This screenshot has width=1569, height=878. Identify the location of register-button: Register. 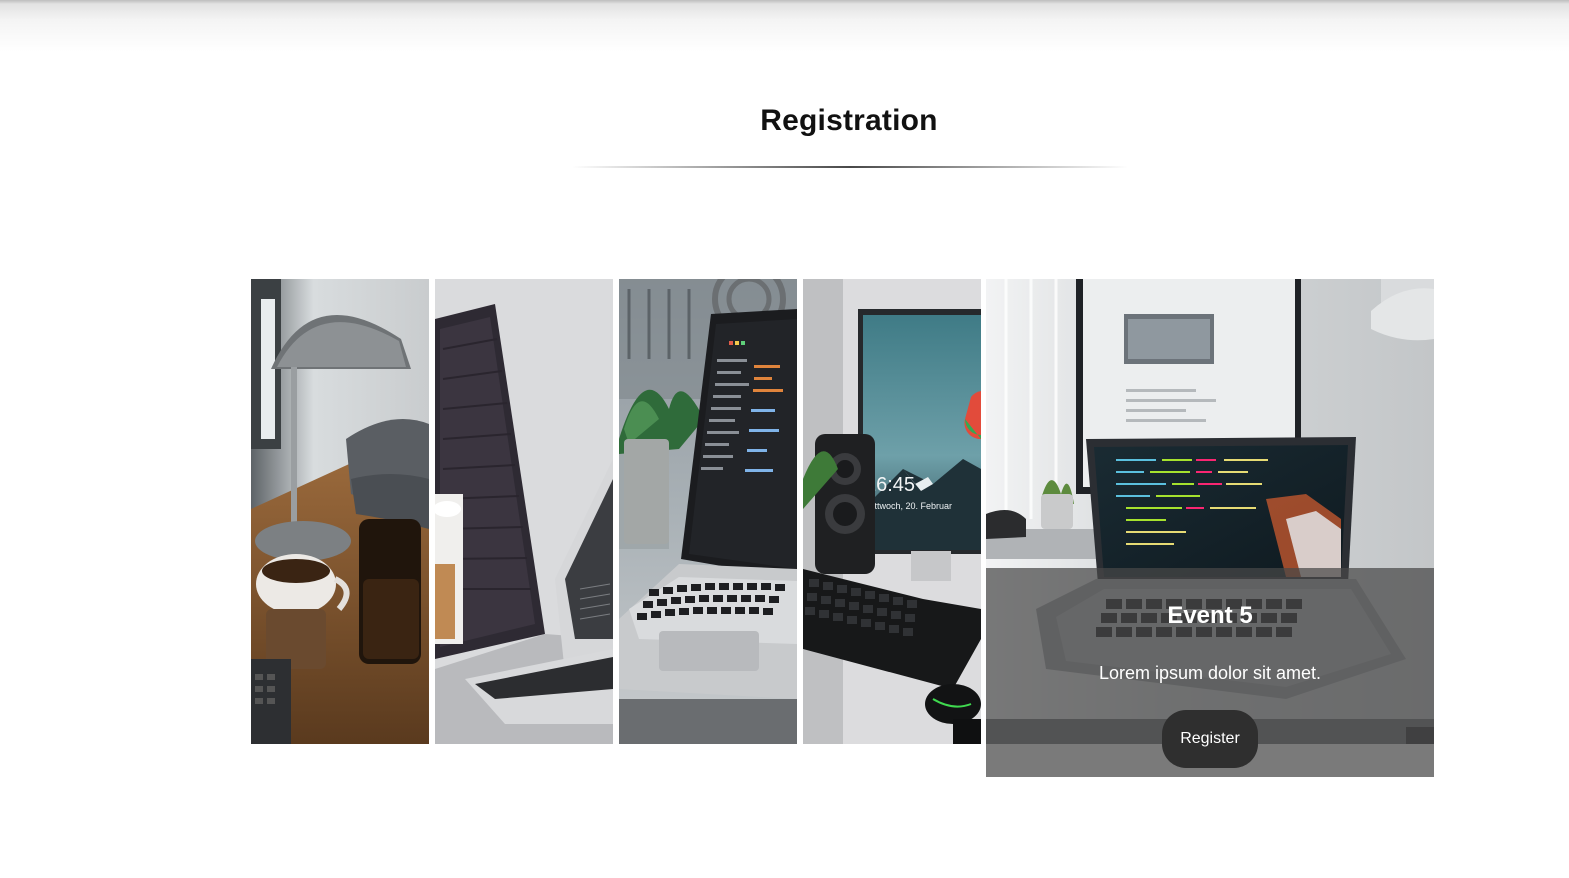
(1210, 739).